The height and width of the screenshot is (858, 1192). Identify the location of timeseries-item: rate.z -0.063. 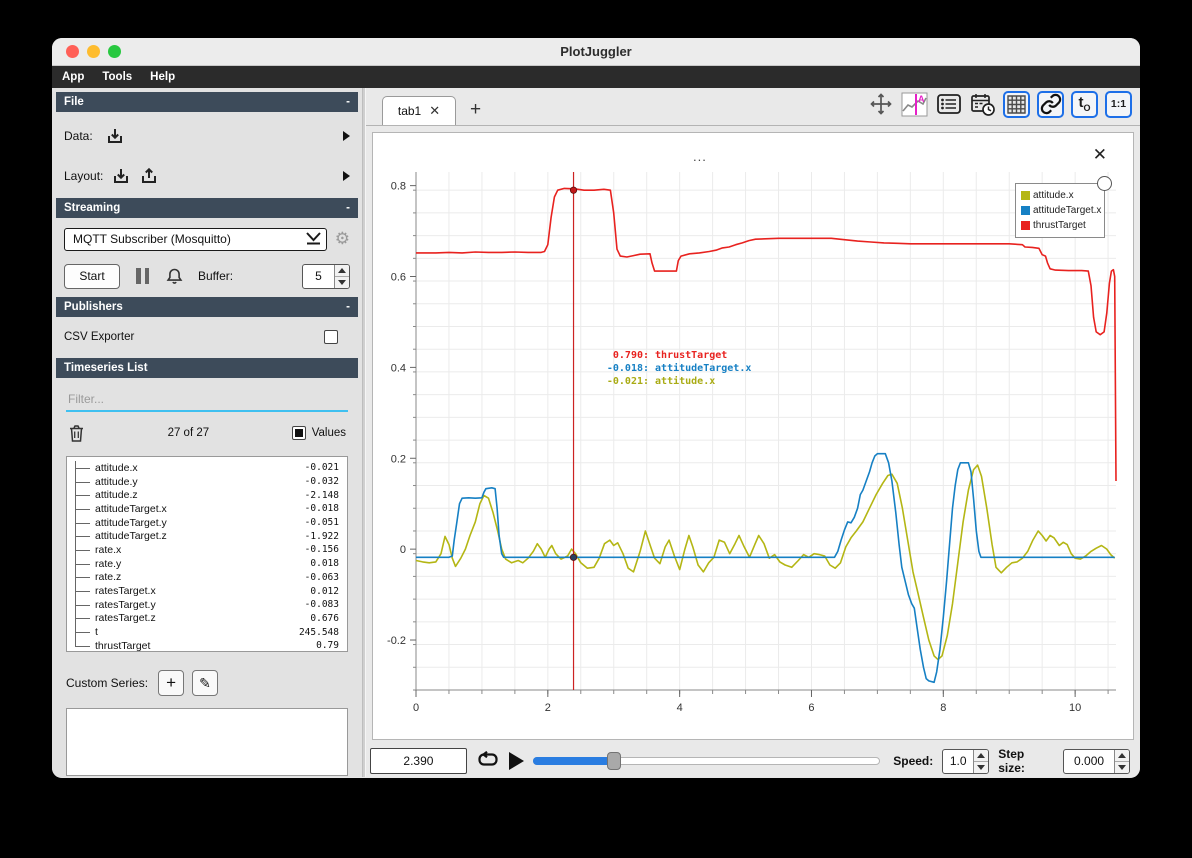
(207, 577).